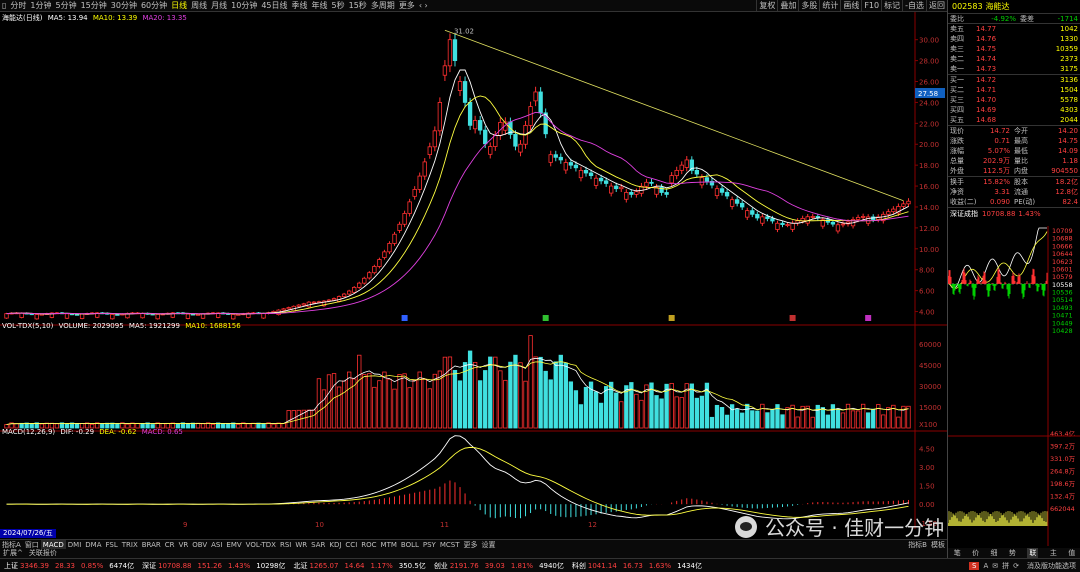  Describe the element at coordinates (32, 545) in the screenshot. I see `indicator-tab-1: 窗口` at that location.